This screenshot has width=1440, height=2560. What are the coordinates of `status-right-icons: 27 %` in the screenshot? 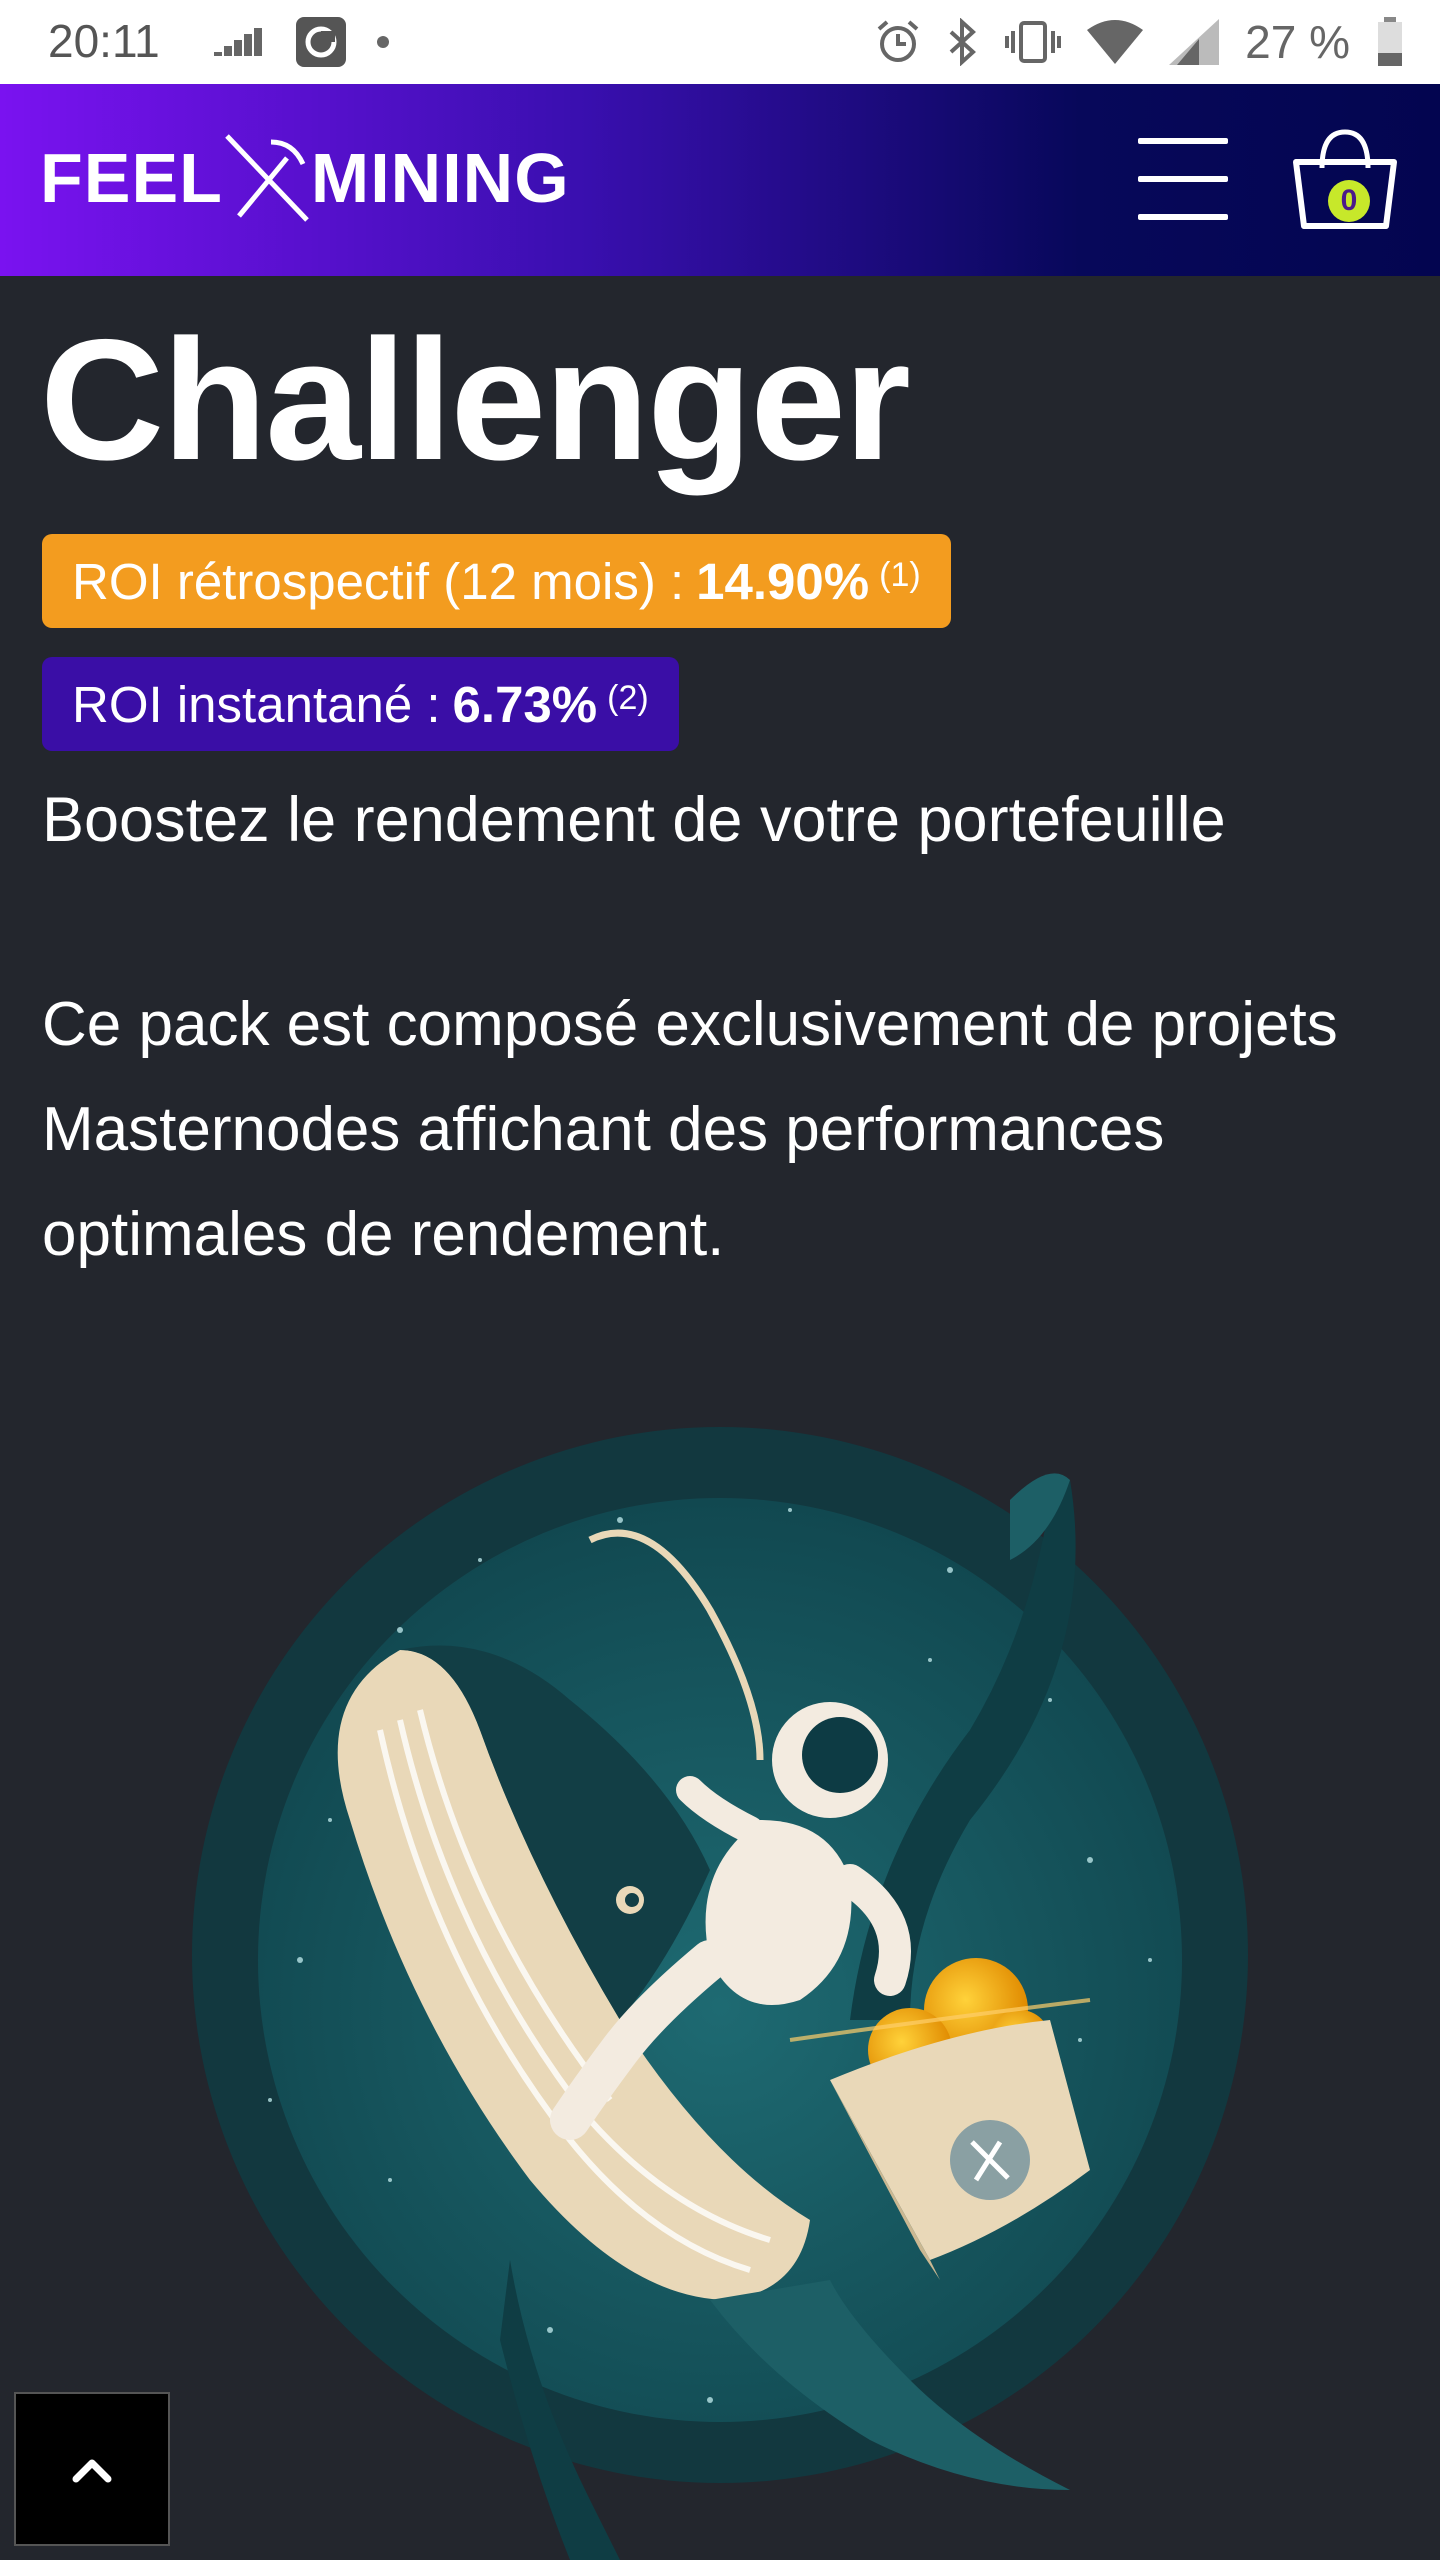 It's located at (1139, 42).